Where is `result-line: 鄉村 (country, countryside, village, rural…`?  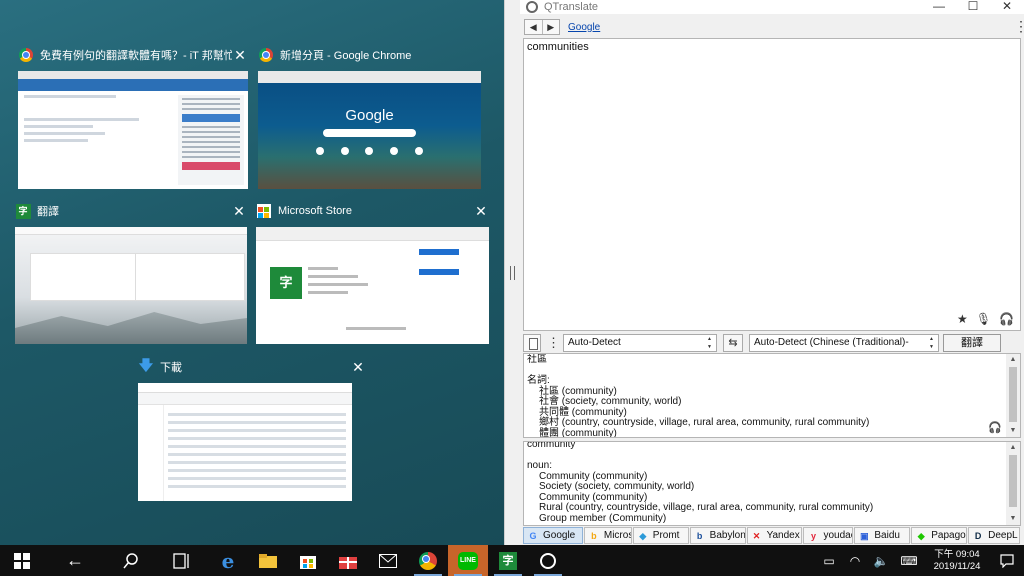 result-line: 鄉村 (country, countryside, village, rural… is located at coordinates (704, 422).